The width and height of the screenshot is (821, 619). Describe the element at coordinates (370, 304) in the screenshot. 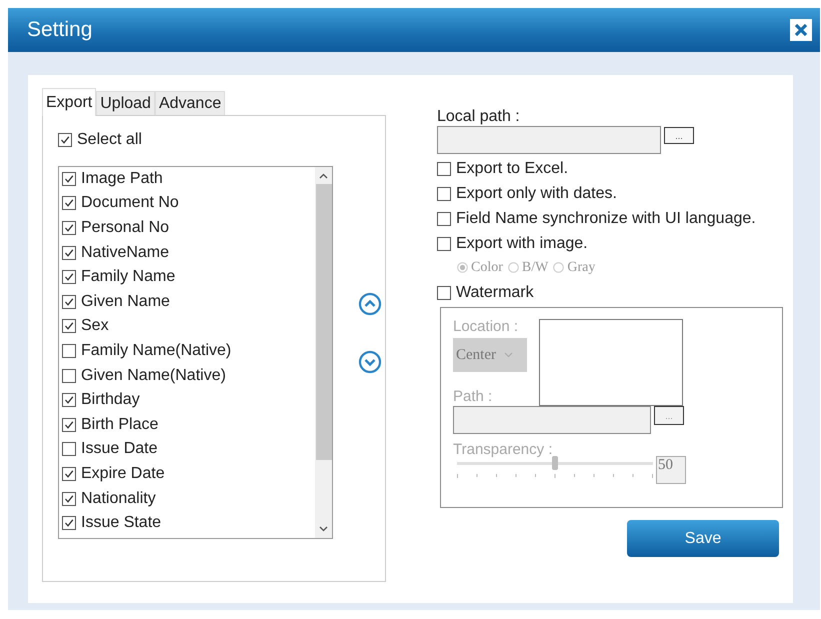

I see `move-up-icon` at that location.